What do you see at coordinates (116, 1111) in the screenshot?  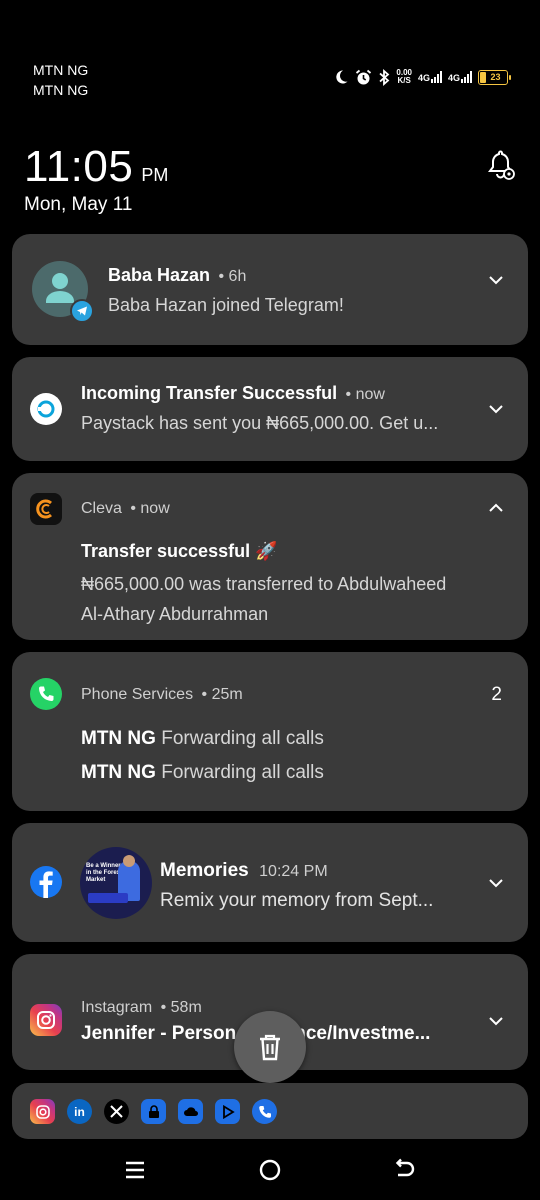 I see `x-icon` at bounding box center [116, 1111].